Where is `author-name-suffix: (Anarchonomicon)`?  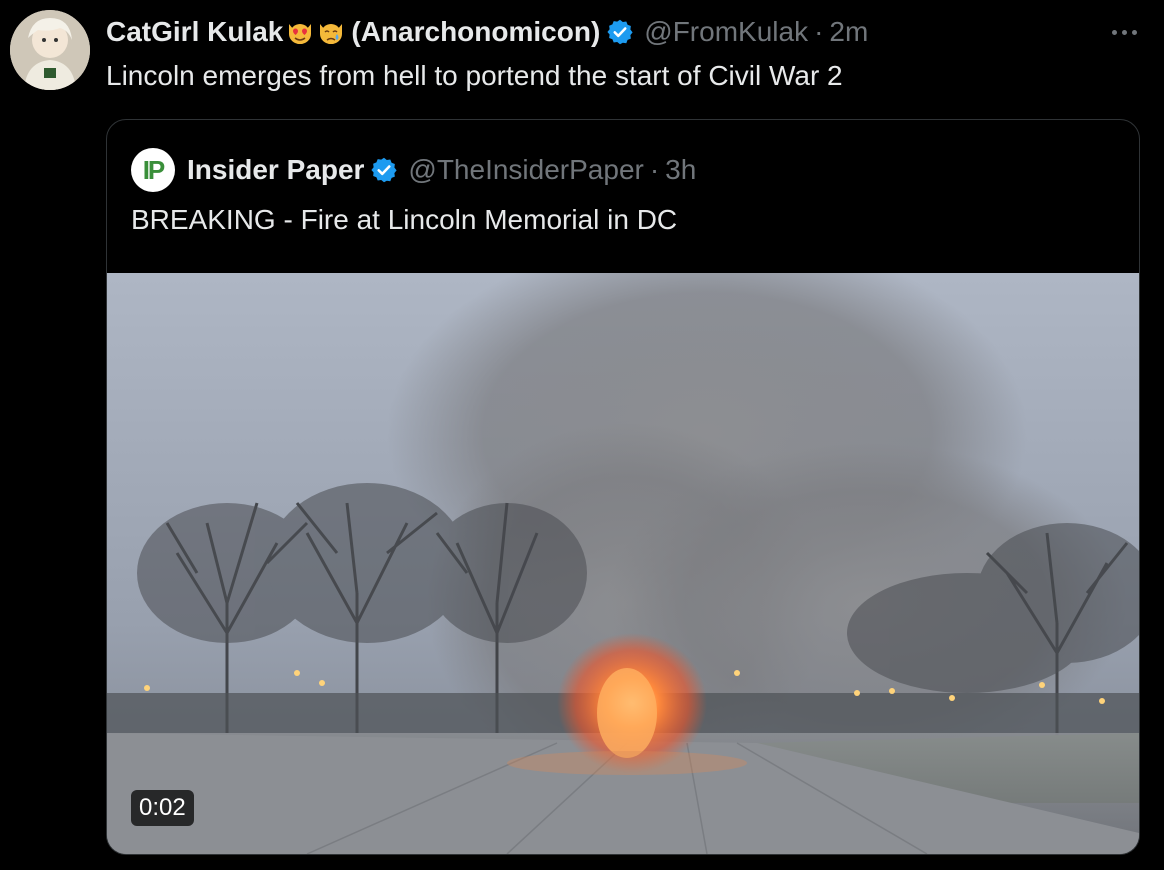 author-name-suffix: (Anarchonomicon) is located at coordinates (475, 32).